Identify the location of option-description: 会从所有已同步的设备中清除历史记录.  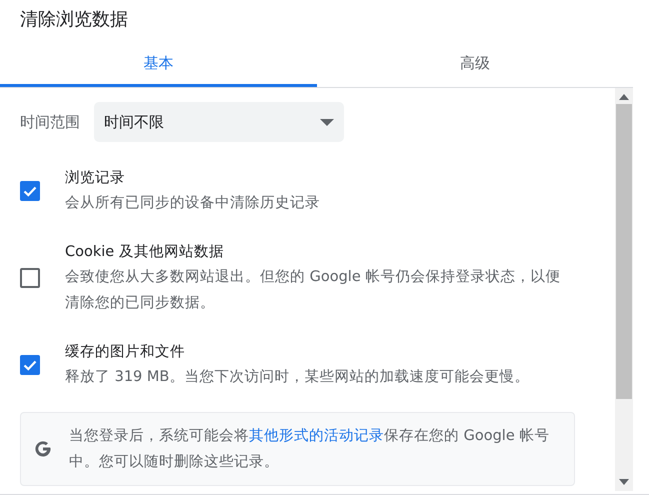
(192, 203).